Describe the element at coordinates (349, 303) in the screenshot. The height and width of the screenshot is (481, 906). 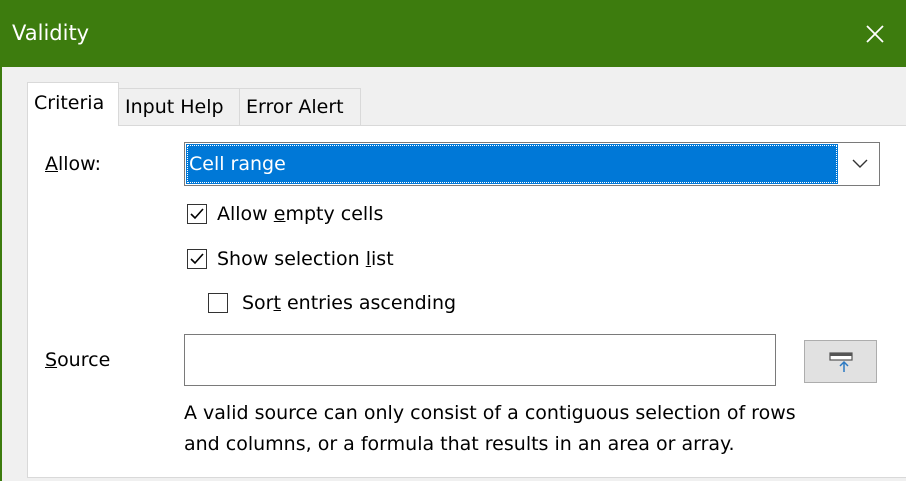
I see `sort-entries-ascending-label: Sort entries ascending` at that location.